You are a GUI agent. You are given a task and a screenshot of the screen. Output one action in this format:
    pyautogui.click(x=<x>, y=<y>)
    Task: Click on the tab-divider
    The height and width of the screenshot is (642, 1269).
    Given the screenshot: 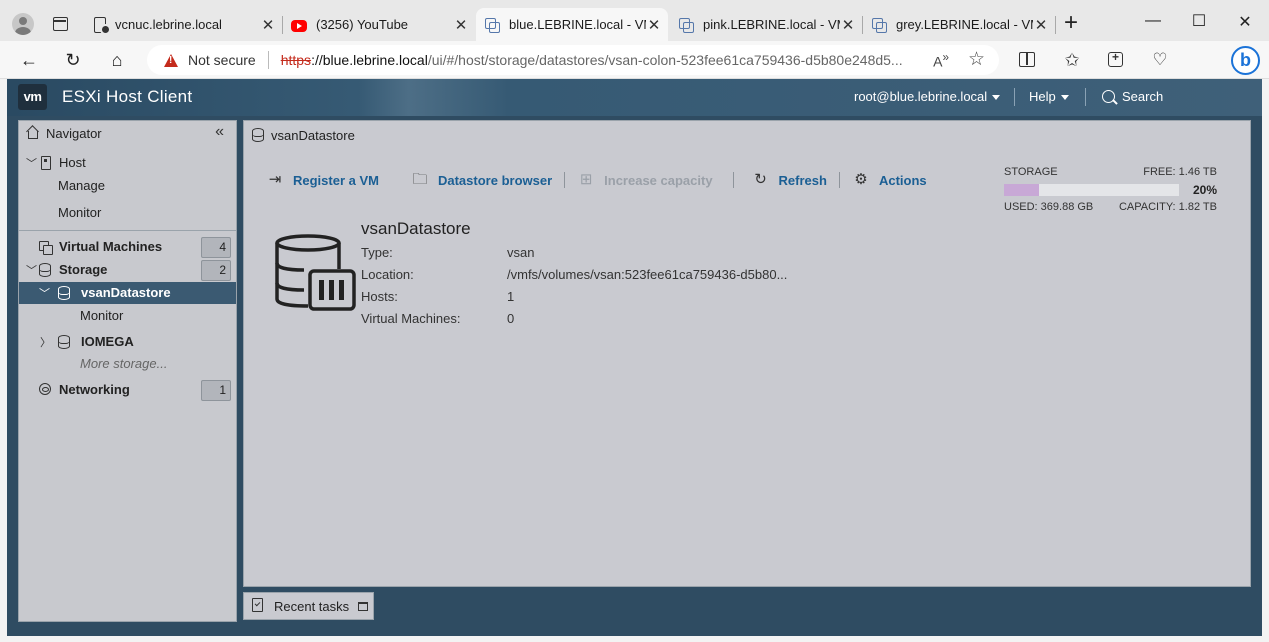 What is the action you would take?
    pyautogui.click(x=1055, y=25)
    